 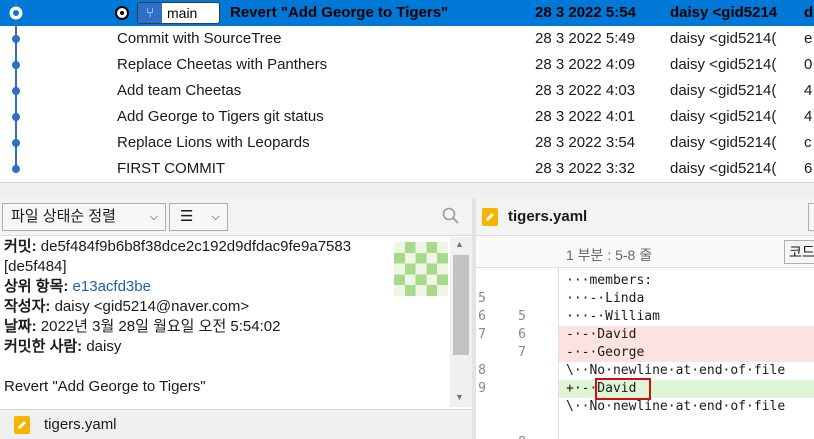 I want to click on new-line-number: 8, so click(x=521, y=436).